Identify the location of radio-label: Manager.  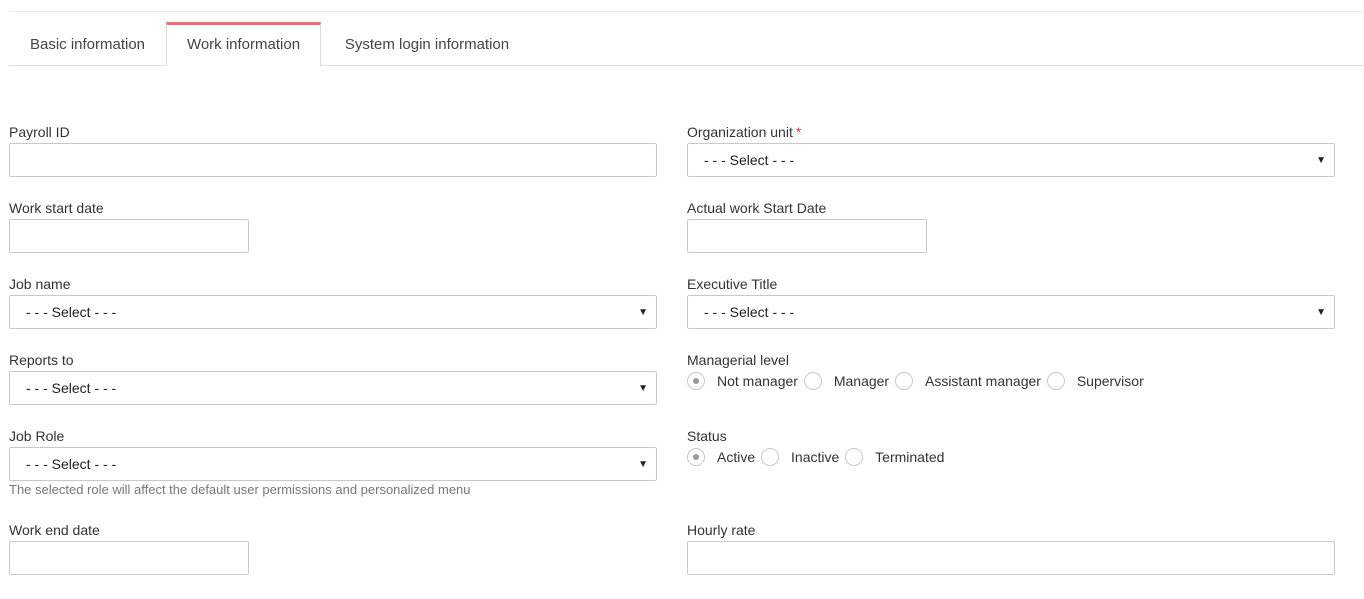
(861, 381).